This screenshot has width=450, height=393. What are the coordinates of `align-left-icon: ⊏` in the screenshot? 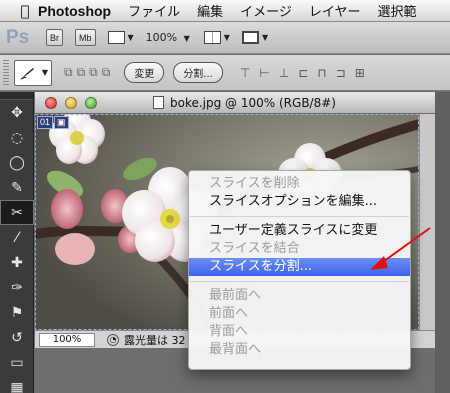 It's located at (303, 73).